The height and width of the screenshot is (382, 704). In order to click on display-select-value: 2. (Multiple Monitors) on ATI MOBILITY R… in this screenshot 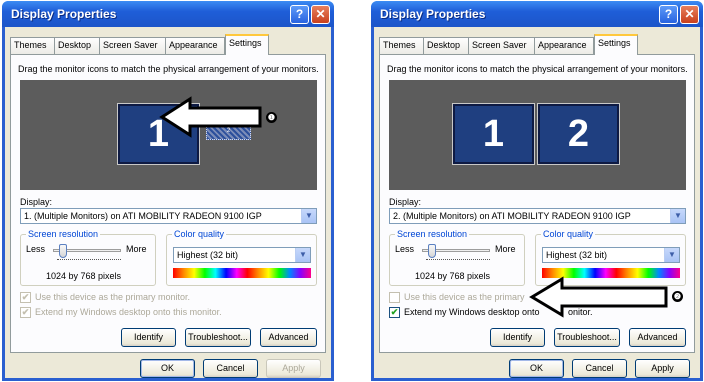, I will do `click(512, 216)`.